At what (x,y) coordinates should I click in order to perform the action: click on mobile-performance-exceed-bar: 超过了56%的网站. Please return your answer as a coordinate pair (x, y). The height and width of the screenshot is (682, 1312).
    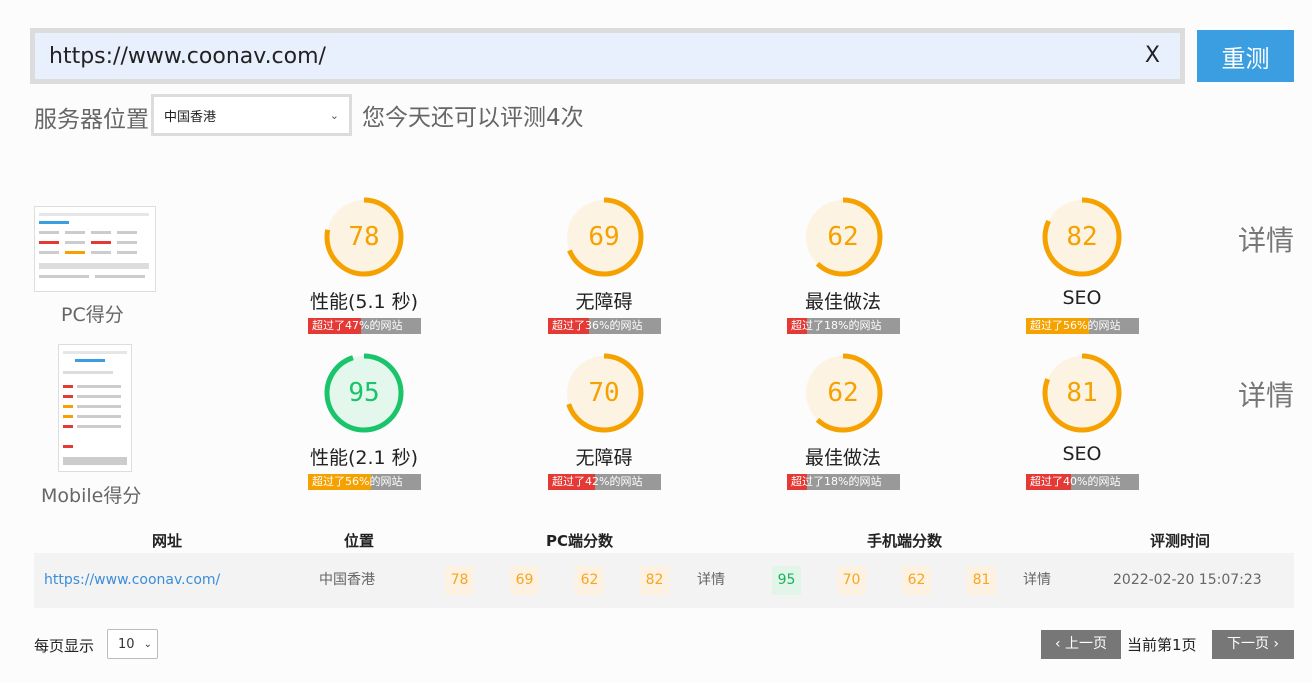
    Looking at the image, I should click on (364, 482).